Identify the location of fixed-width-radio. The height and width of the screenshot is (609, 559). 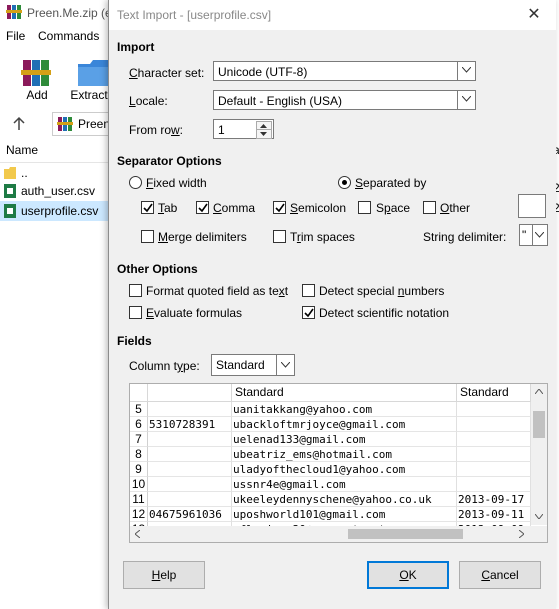
(135, 182).